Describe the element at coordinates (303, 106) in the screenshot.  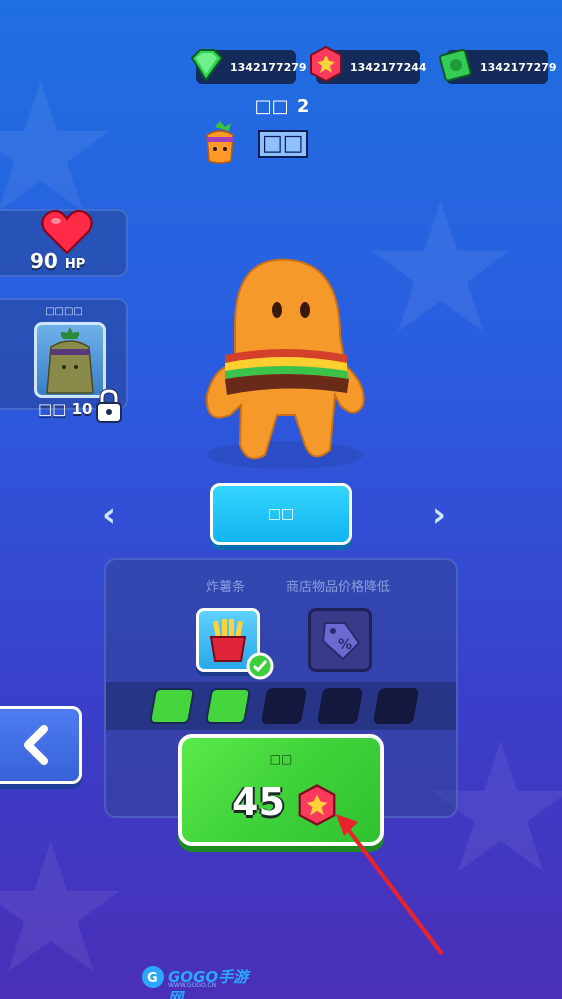
I see `level-number: 2` at that location.